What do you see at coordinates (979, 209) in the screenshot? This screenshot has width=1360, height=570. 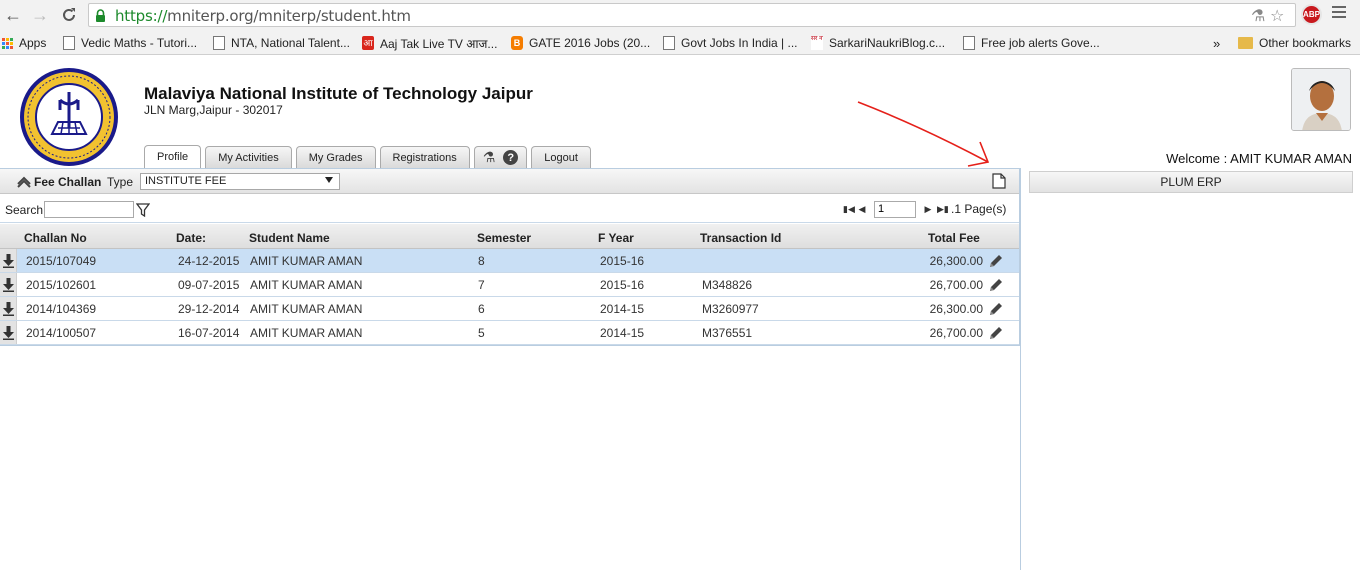 I see `page-count: .1 Page(s)` at bounding box center [979, 209].